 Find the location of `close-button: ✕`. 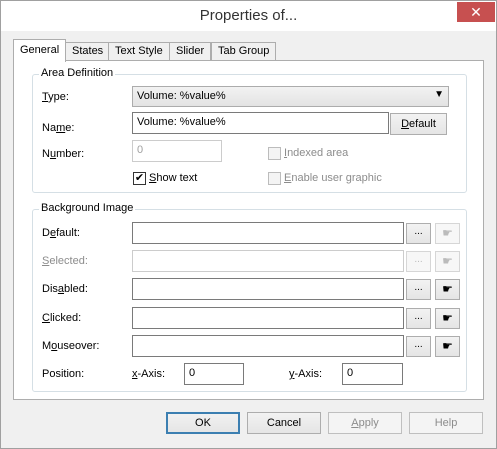

close-button: ✕ is located at coordinates (476, 12).